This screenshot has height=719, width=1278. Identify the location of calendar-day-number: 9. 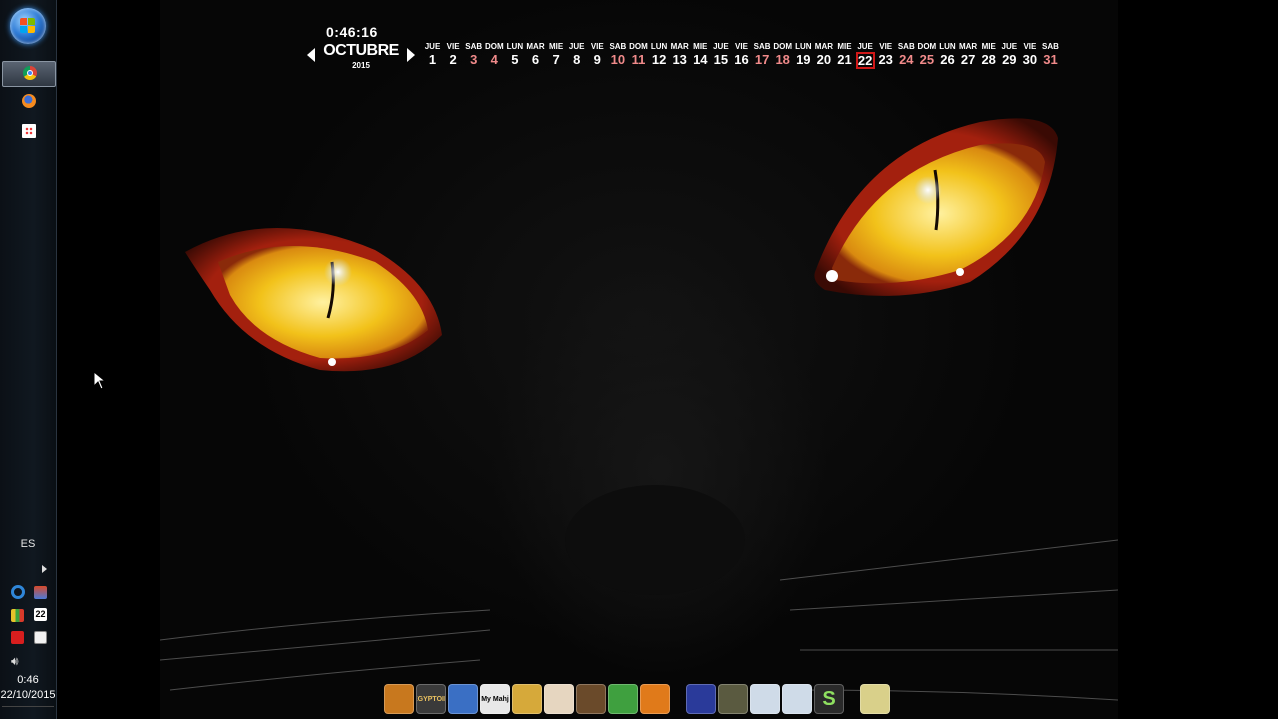
(597, 59).